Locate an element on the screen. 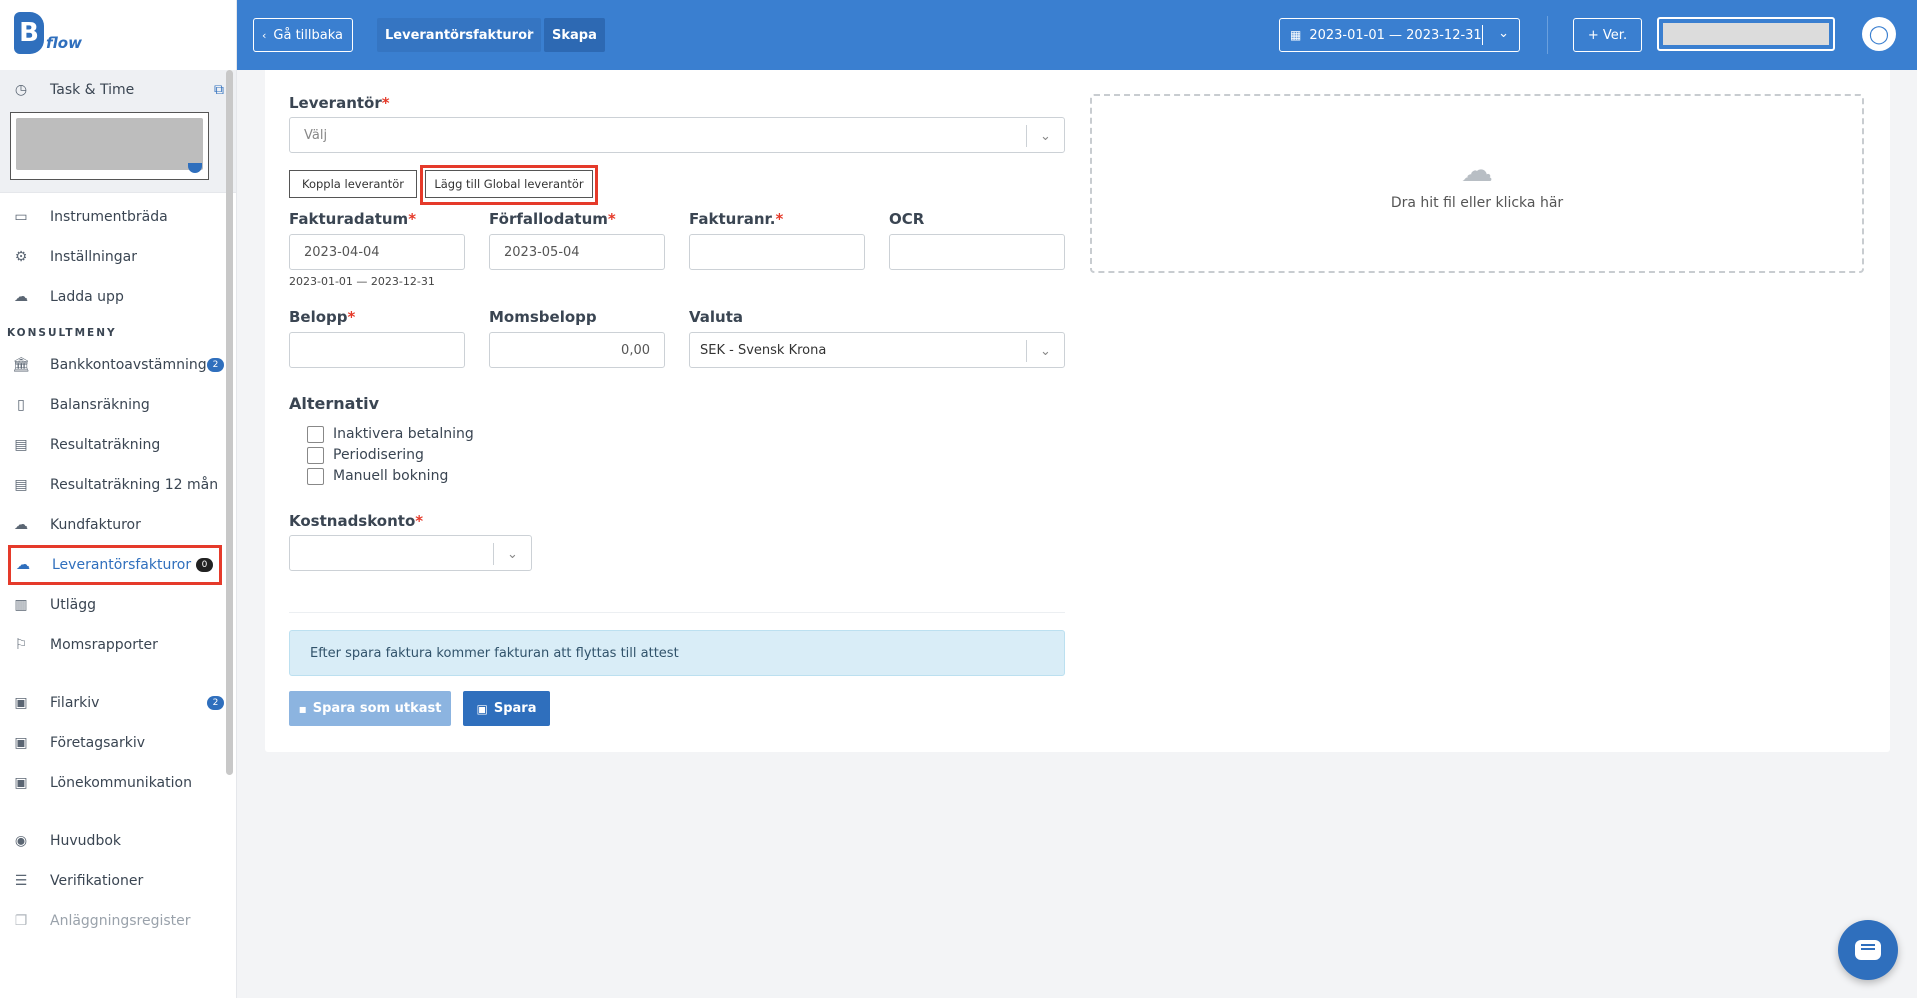  logo-text: flow is located at coordinates (64, 43).